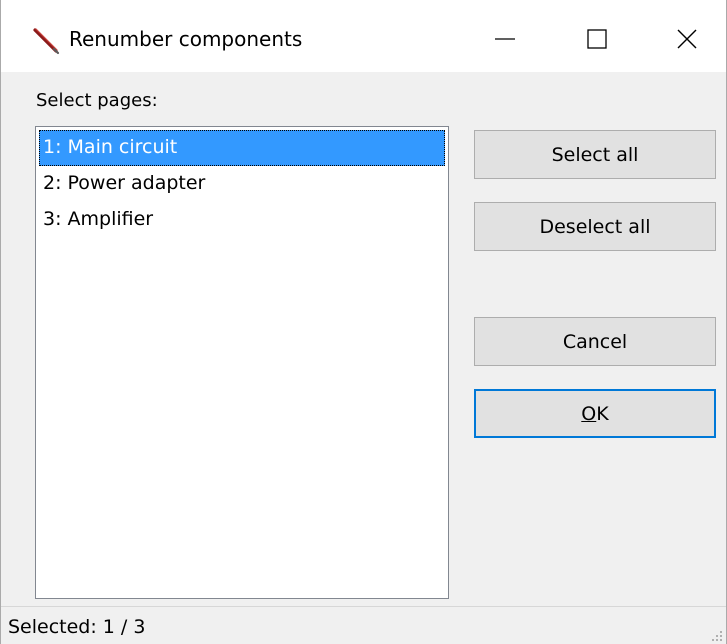  Describe the element at coordinates (242, 148) in the screenshot. I see `list-item-main-circuit: 1: Main circuit` at that location.